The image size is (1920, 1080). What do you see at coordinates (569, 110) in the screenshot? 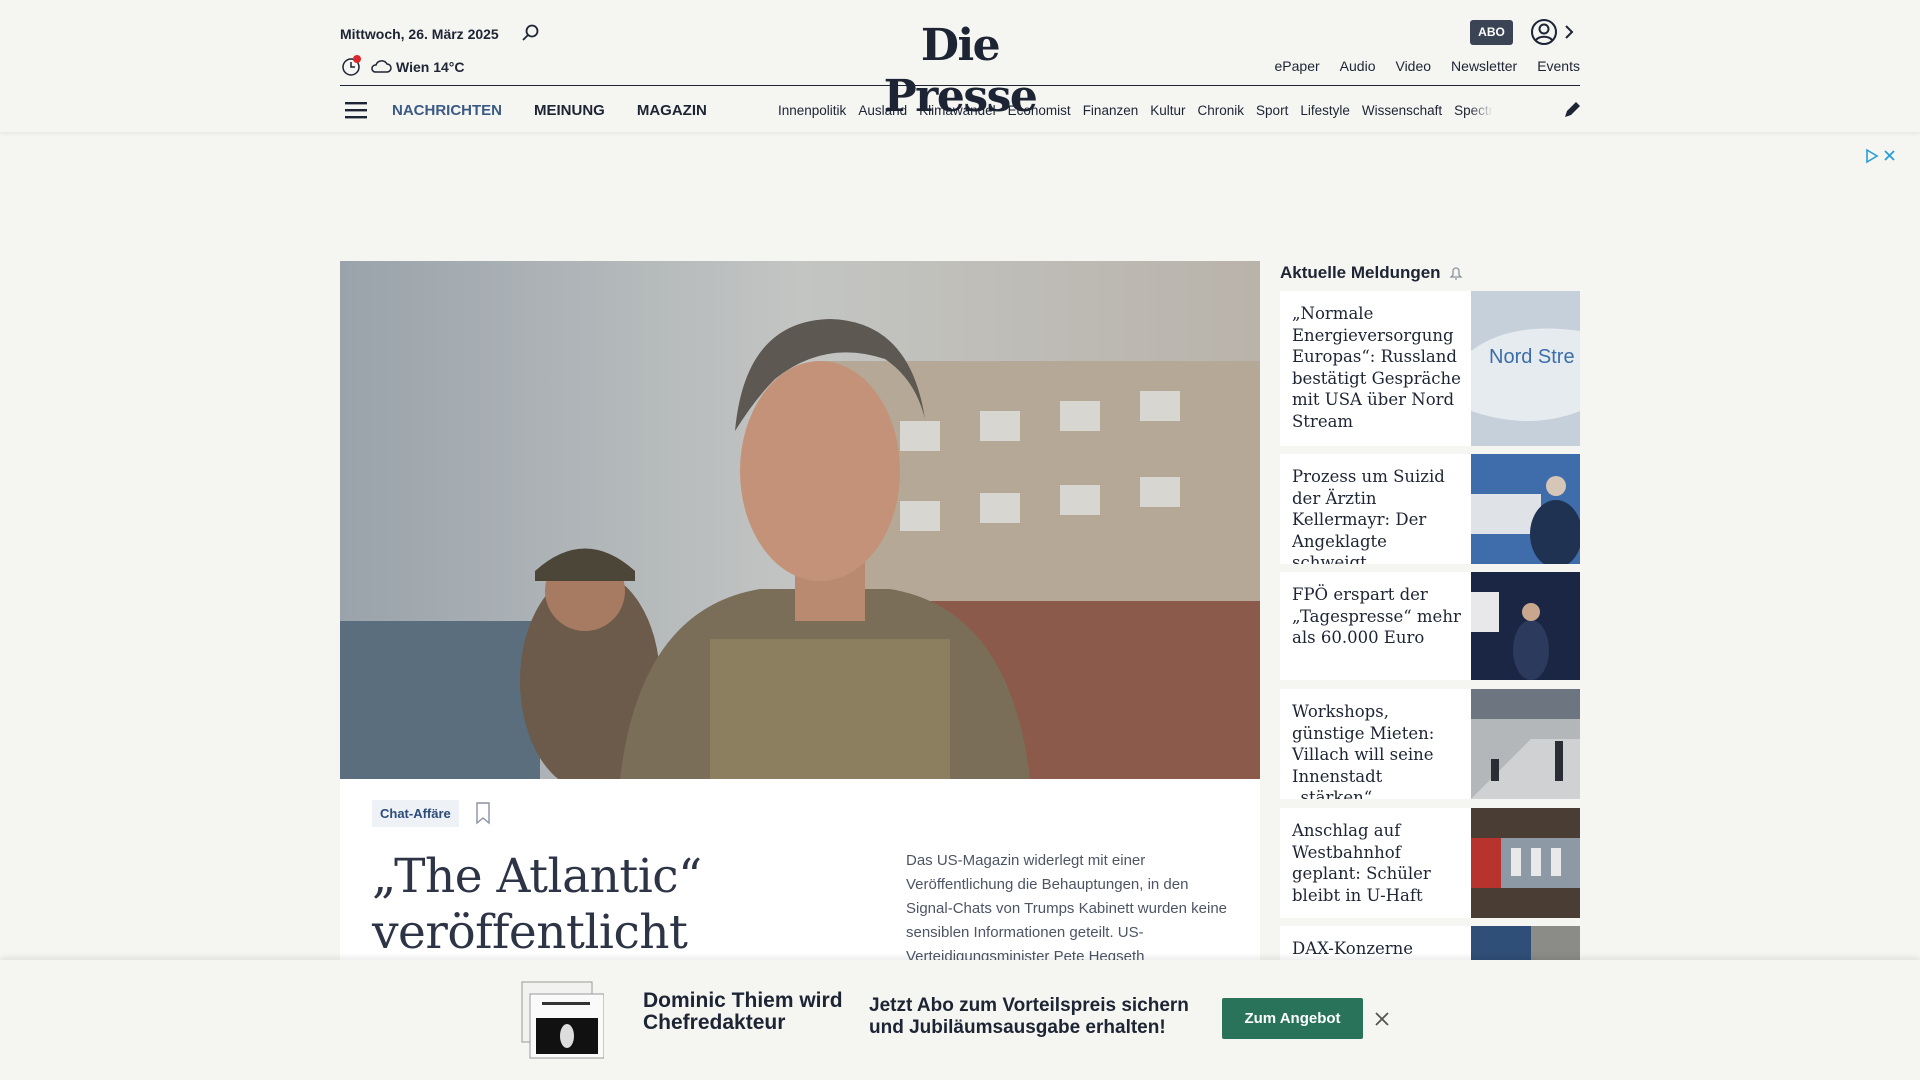
I see `nav-meinung: MEINUNG` at bounding box center [569, 110].